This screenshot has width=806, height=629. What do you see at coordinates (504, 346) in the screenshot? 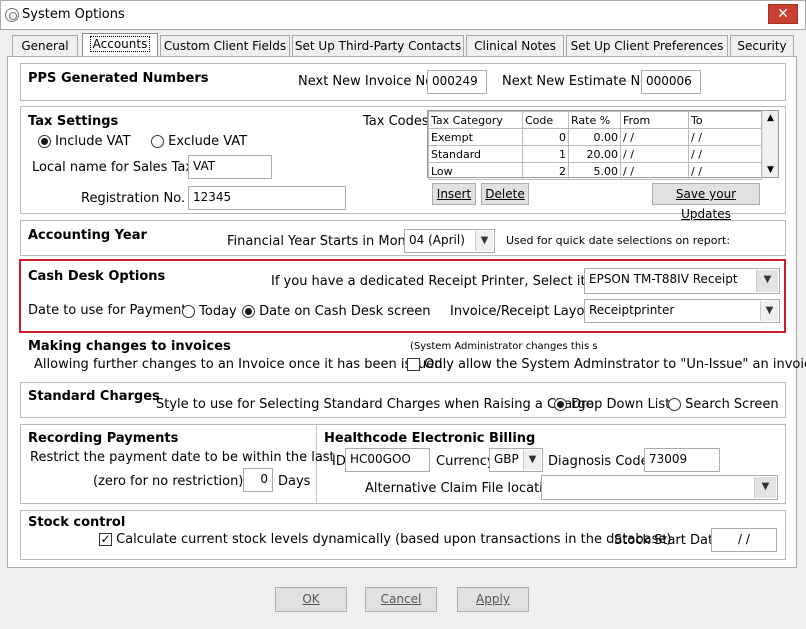
I see `admin-note: (System Administrator changes this s` at bounding box center [504, 346].